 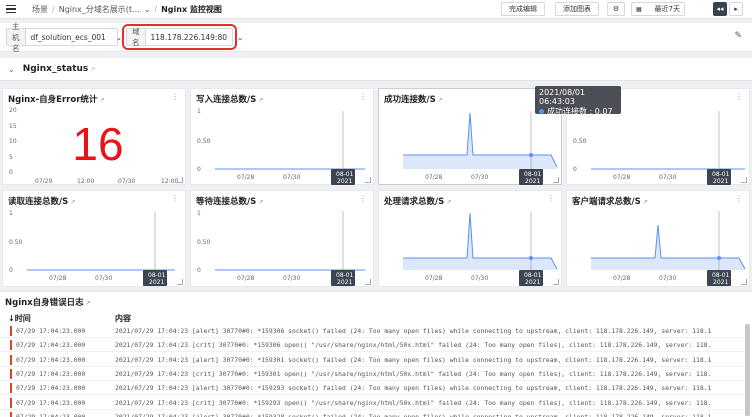 I want to click on time-range-value: 最近7天, so click(x=667, y=9).